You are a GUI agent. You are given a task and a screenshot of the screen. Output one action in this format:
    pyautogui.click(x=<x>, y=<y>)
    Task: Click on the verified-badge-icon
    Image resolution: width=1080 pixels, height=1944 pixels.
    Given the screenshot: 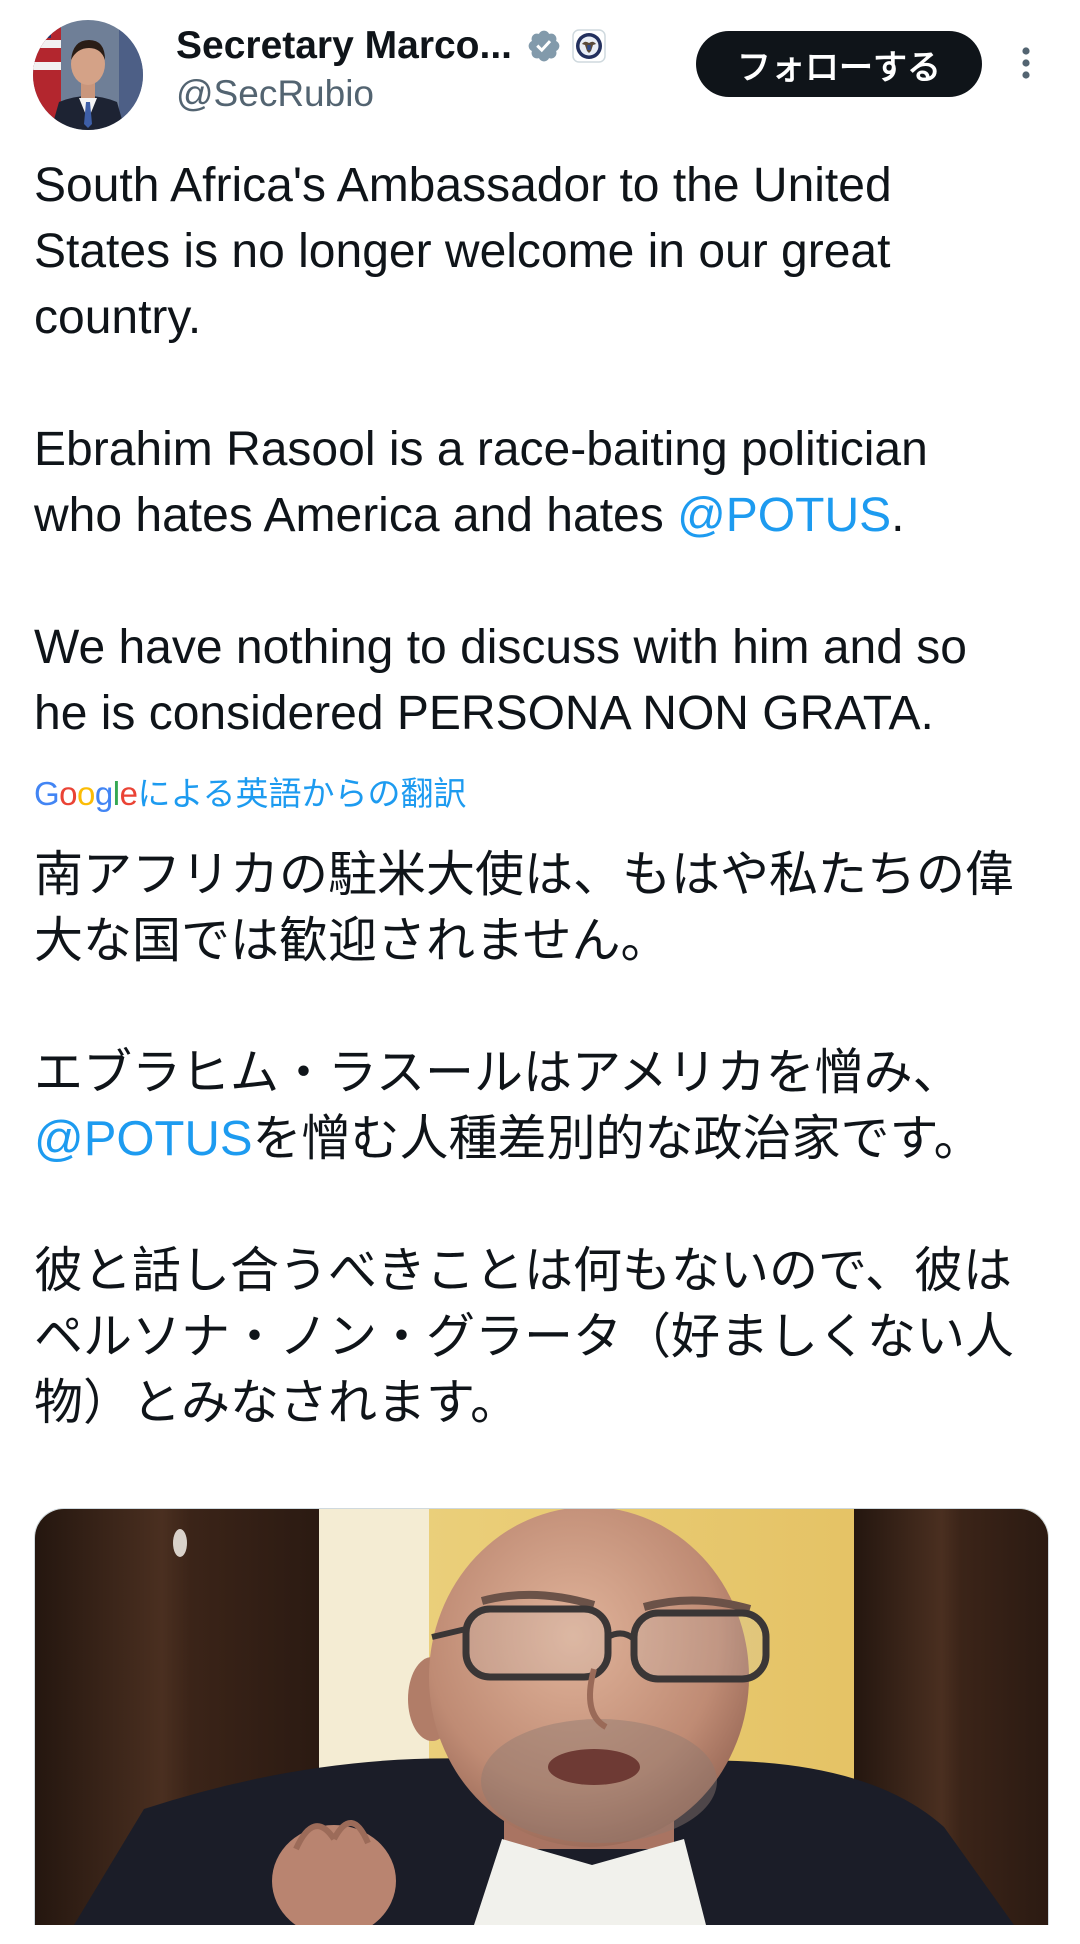 What is the action you would take?
    pyautogui.click(x=544, y=46)
    